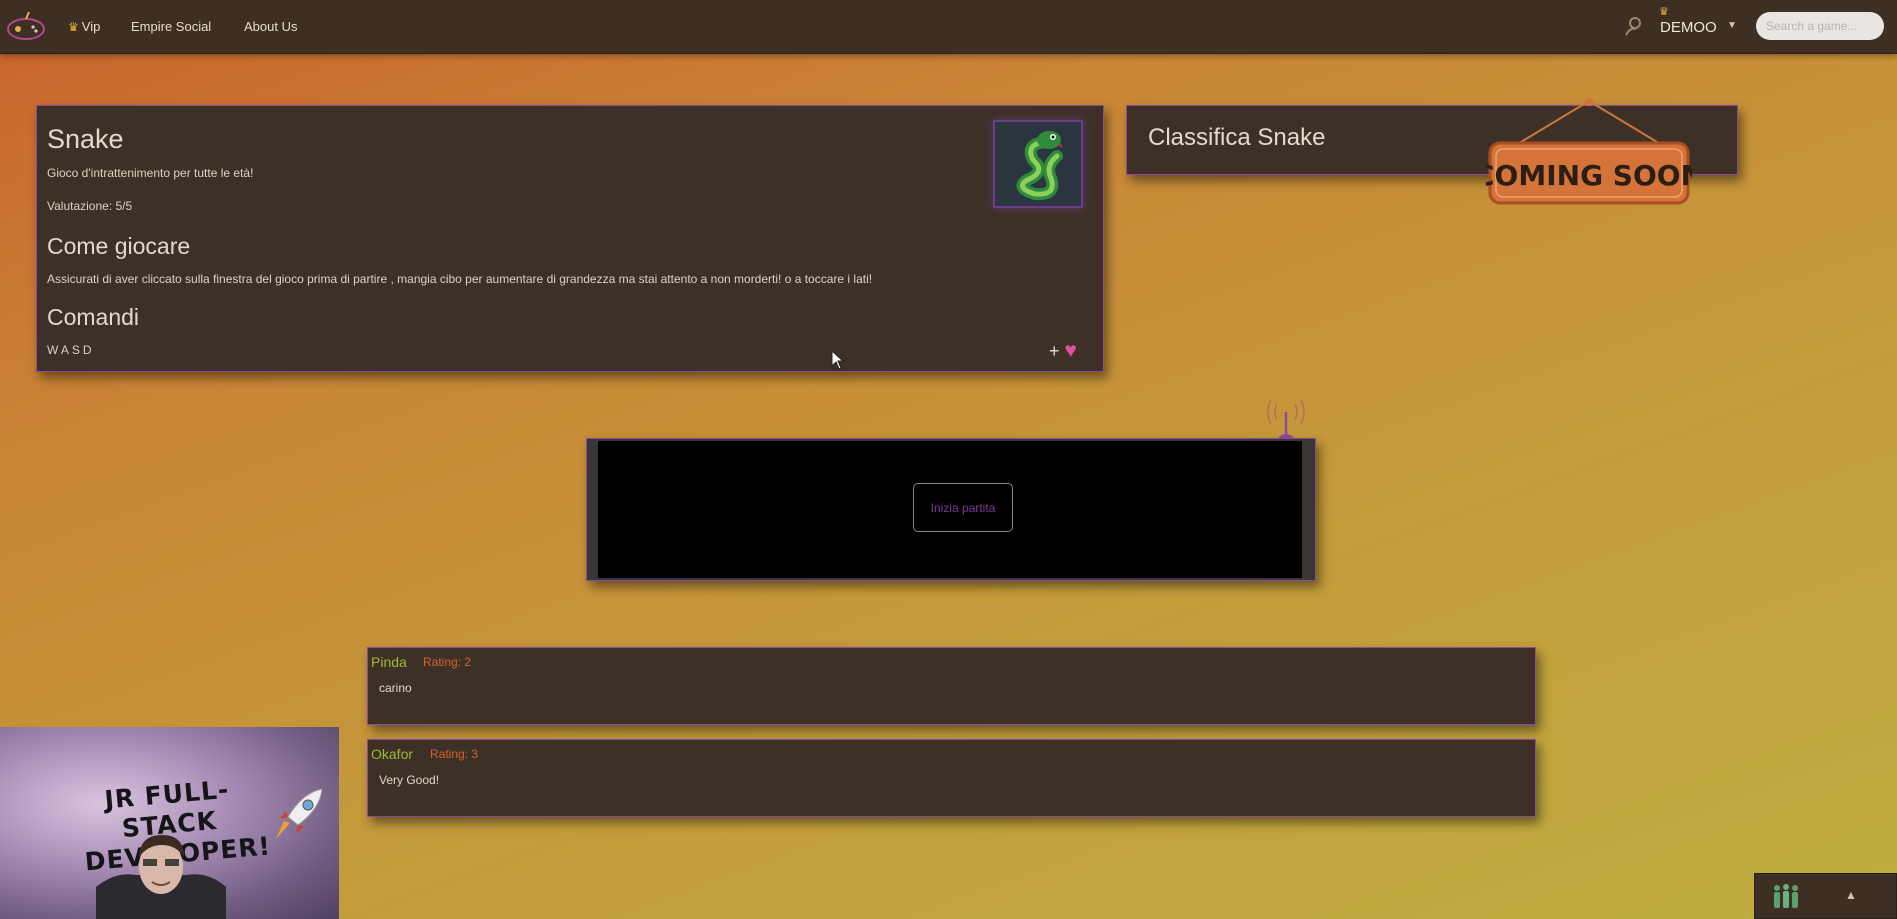  Describe the element at coordinates (951, 778) in the screenshot. I see `review-card: Okafor Rating: 3 Very Good!` at that location.